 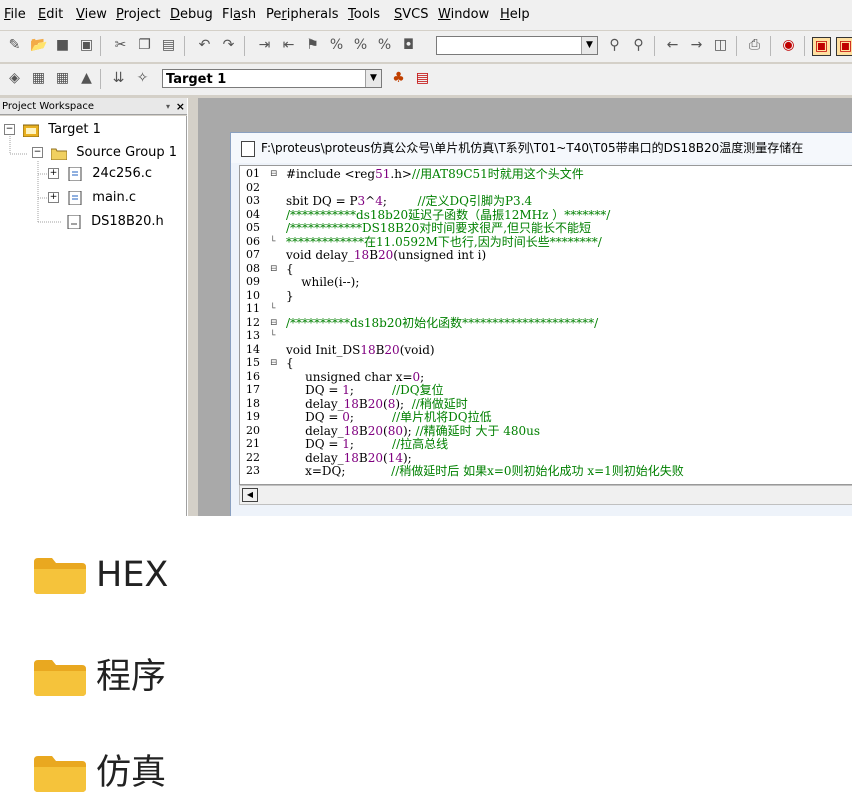 I want to click on folder-item: HEX, so click(x=184, y=575).